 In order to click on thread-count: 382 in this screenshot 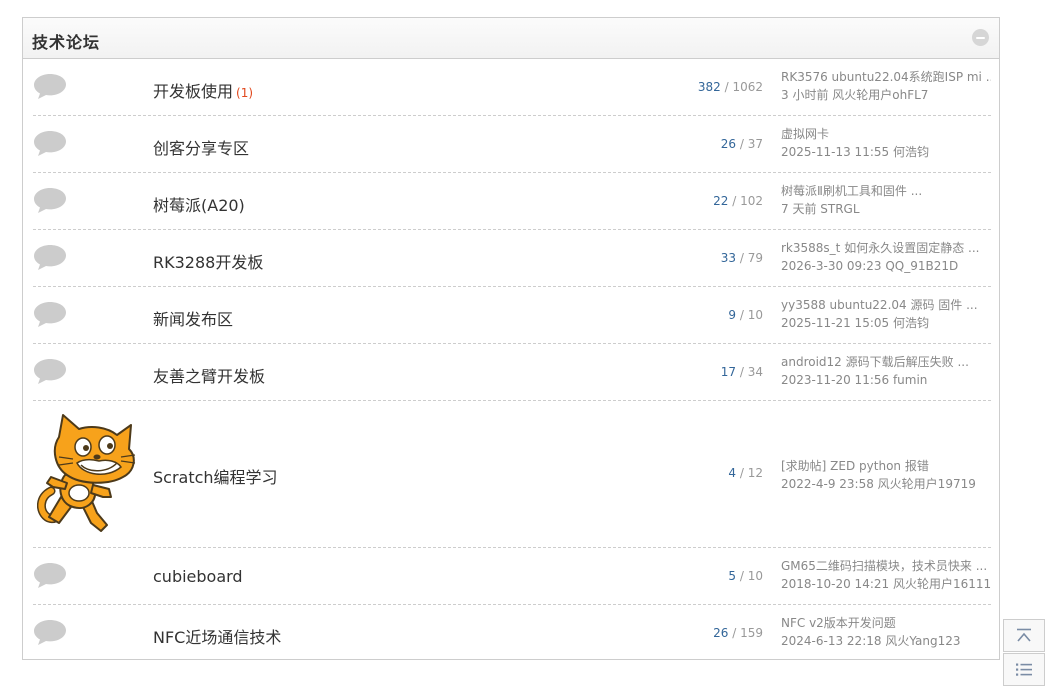, I will do `click(709, 87)`.